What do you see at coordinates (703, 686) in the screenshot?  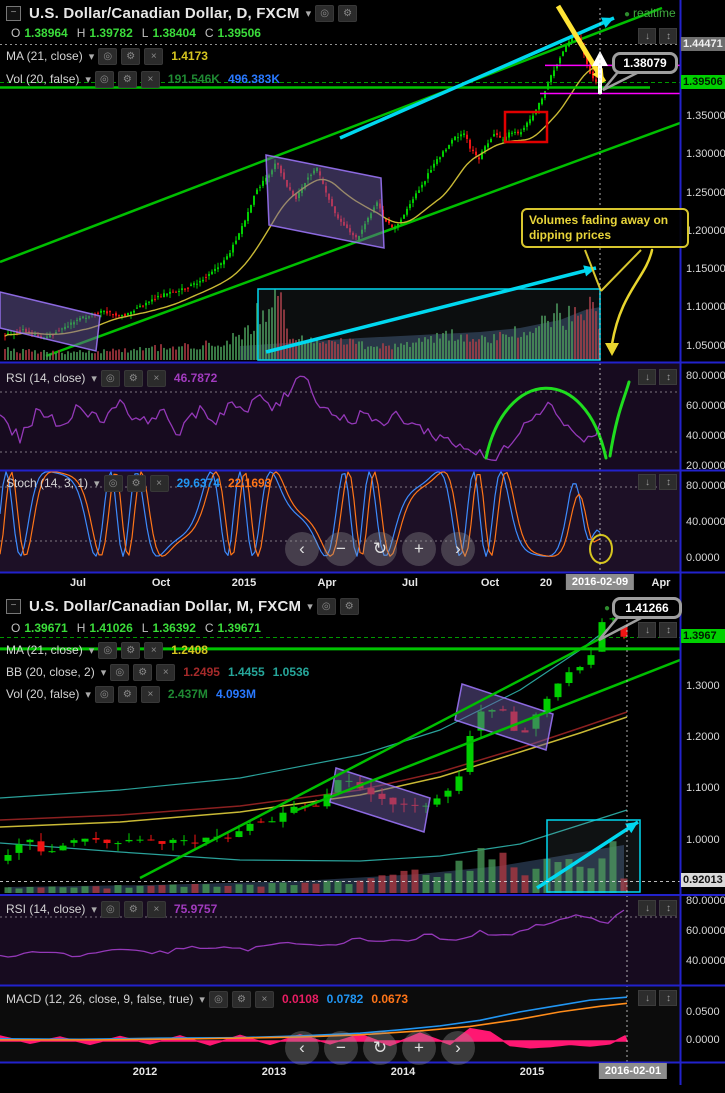 I see `price-axis-tick: 1.3000` at bounding box center [703, 686].